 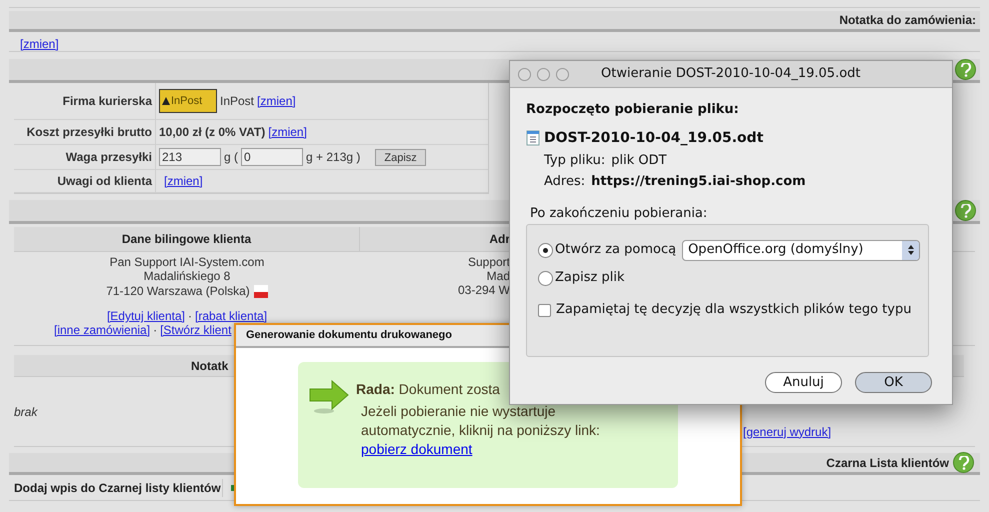 I want to click on field-label: Waga przesyłki, so click(x=108, y=157).